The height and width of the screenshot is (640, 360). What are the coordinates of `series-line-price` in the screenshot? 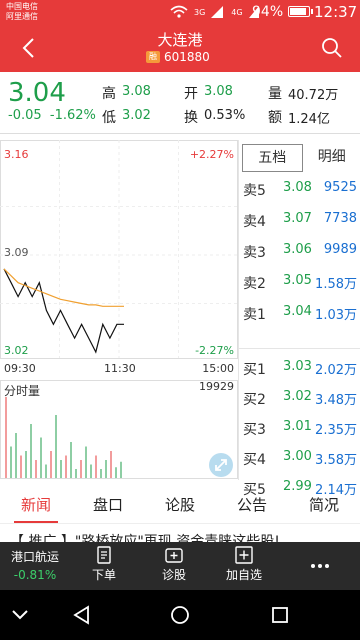 It's located at (63, 311).